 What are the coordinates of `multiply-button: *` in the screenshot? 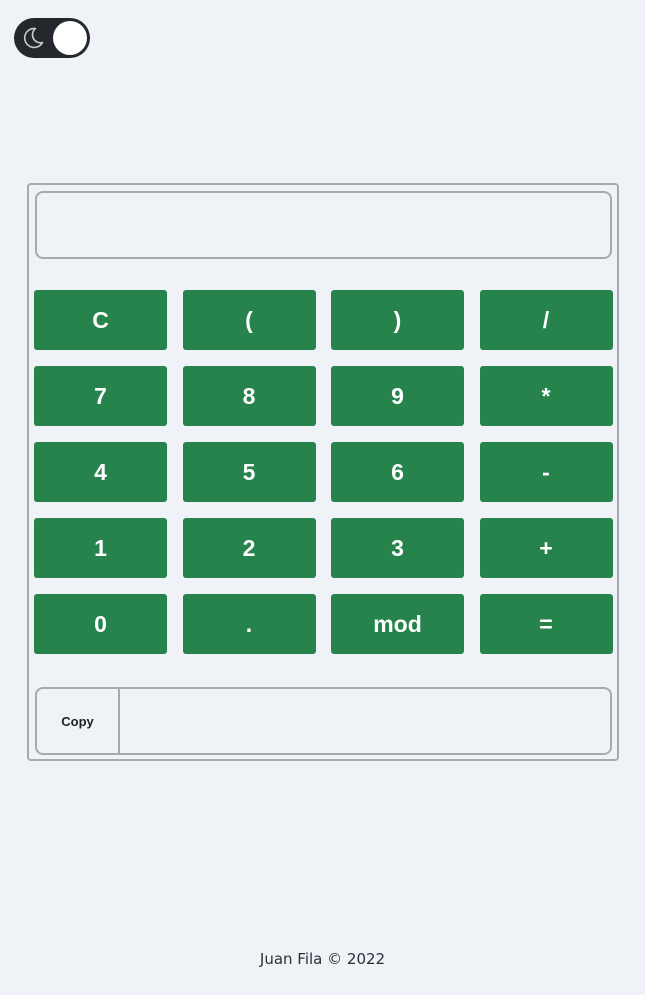 It's located at (546, 396).